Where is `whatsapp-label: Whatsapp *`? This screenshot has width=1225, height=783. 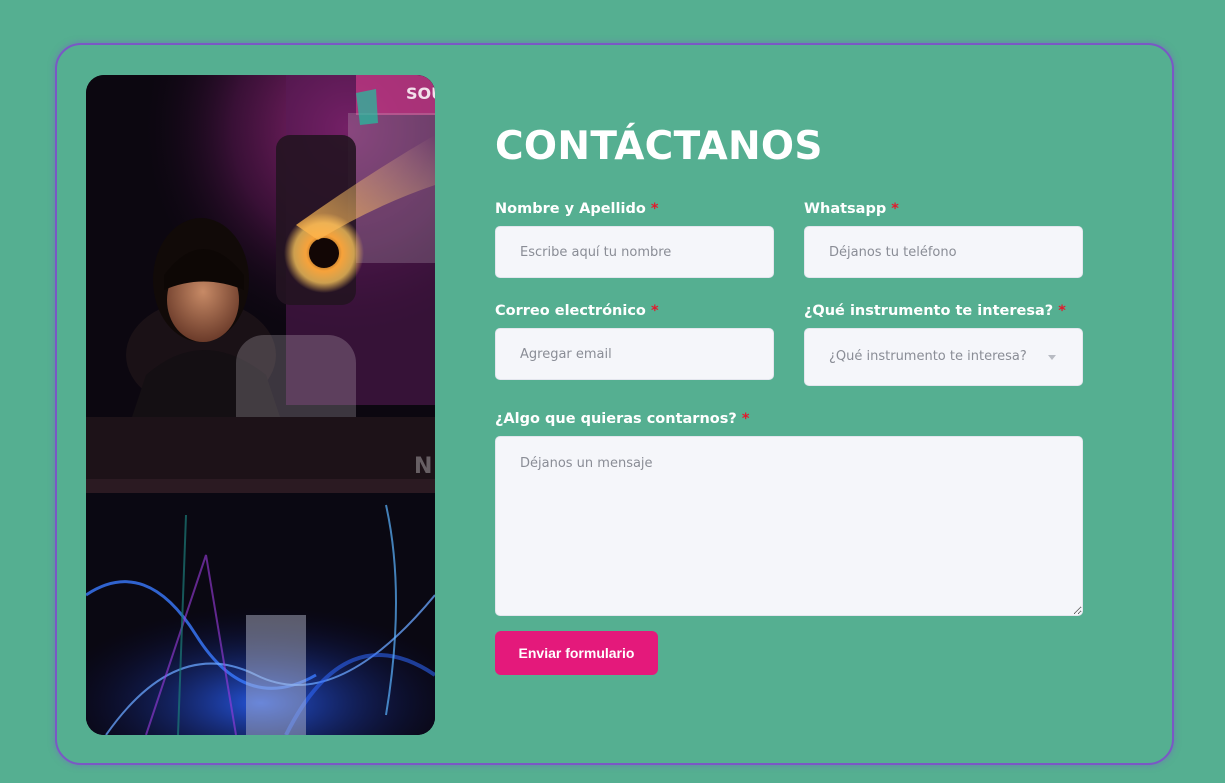
whatsapp-label: Whatsapp * is located at coordinates (851, 209).